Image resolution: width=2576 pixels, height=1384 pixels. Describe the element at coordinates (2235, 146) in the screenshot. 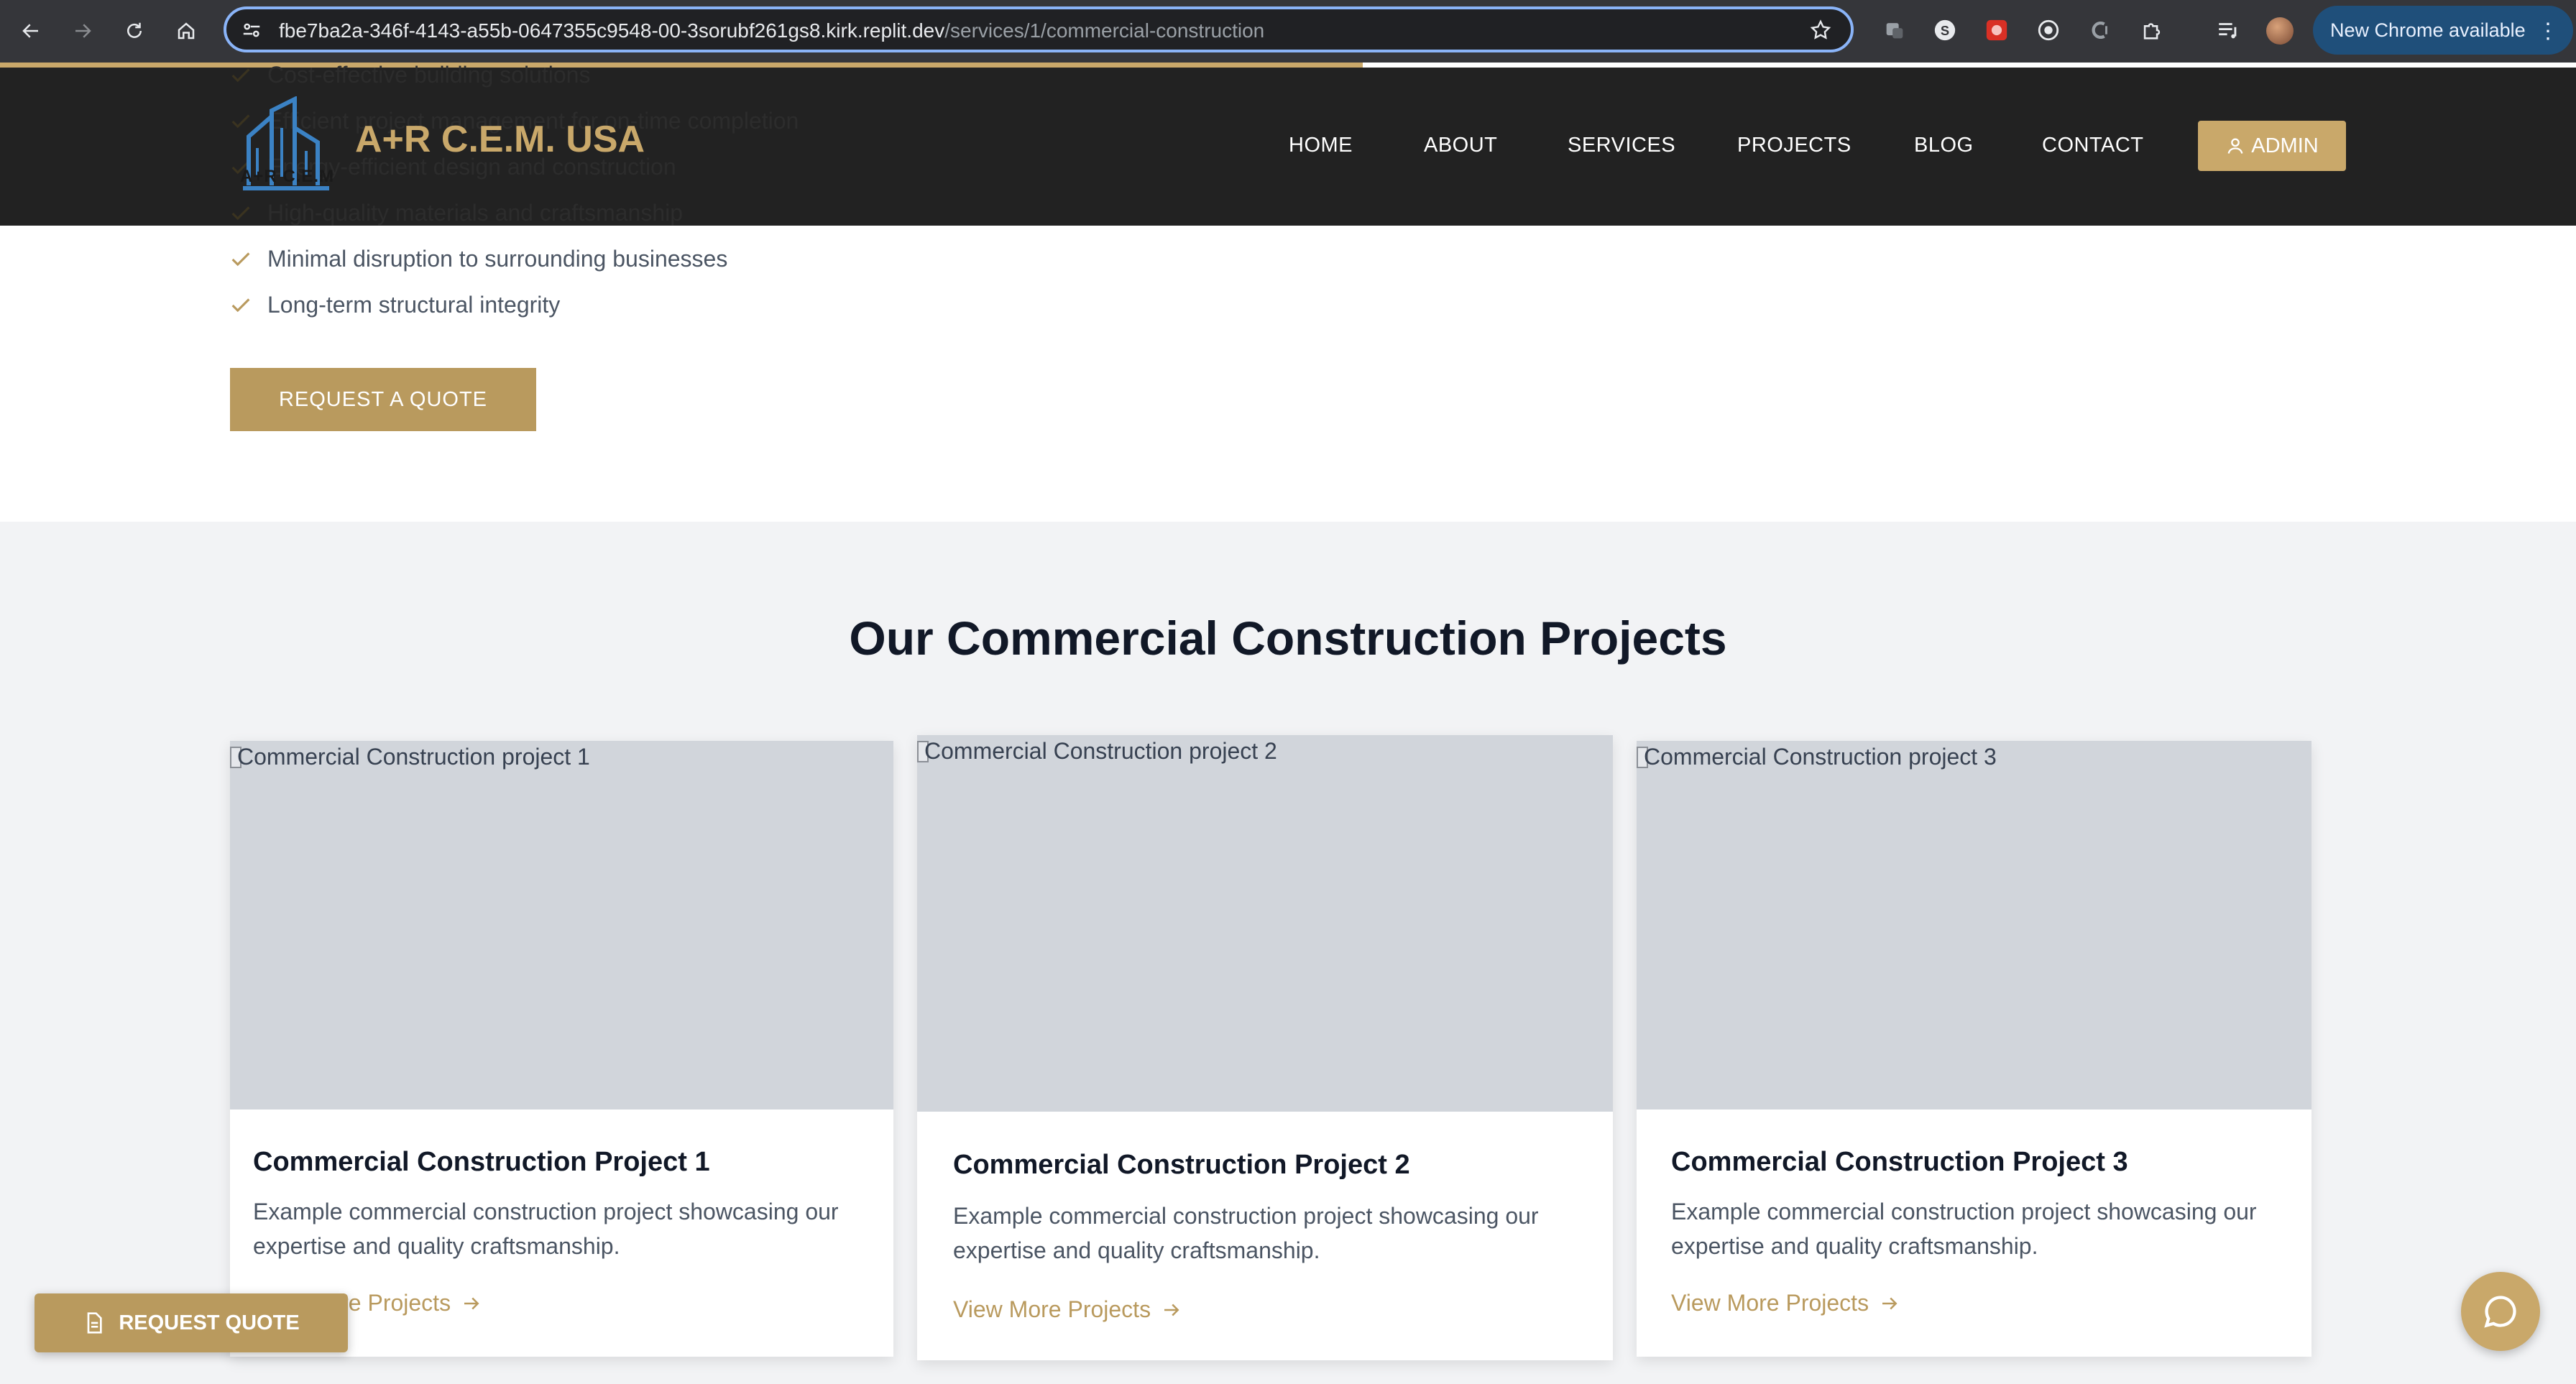

I see `user-icon` at that location.